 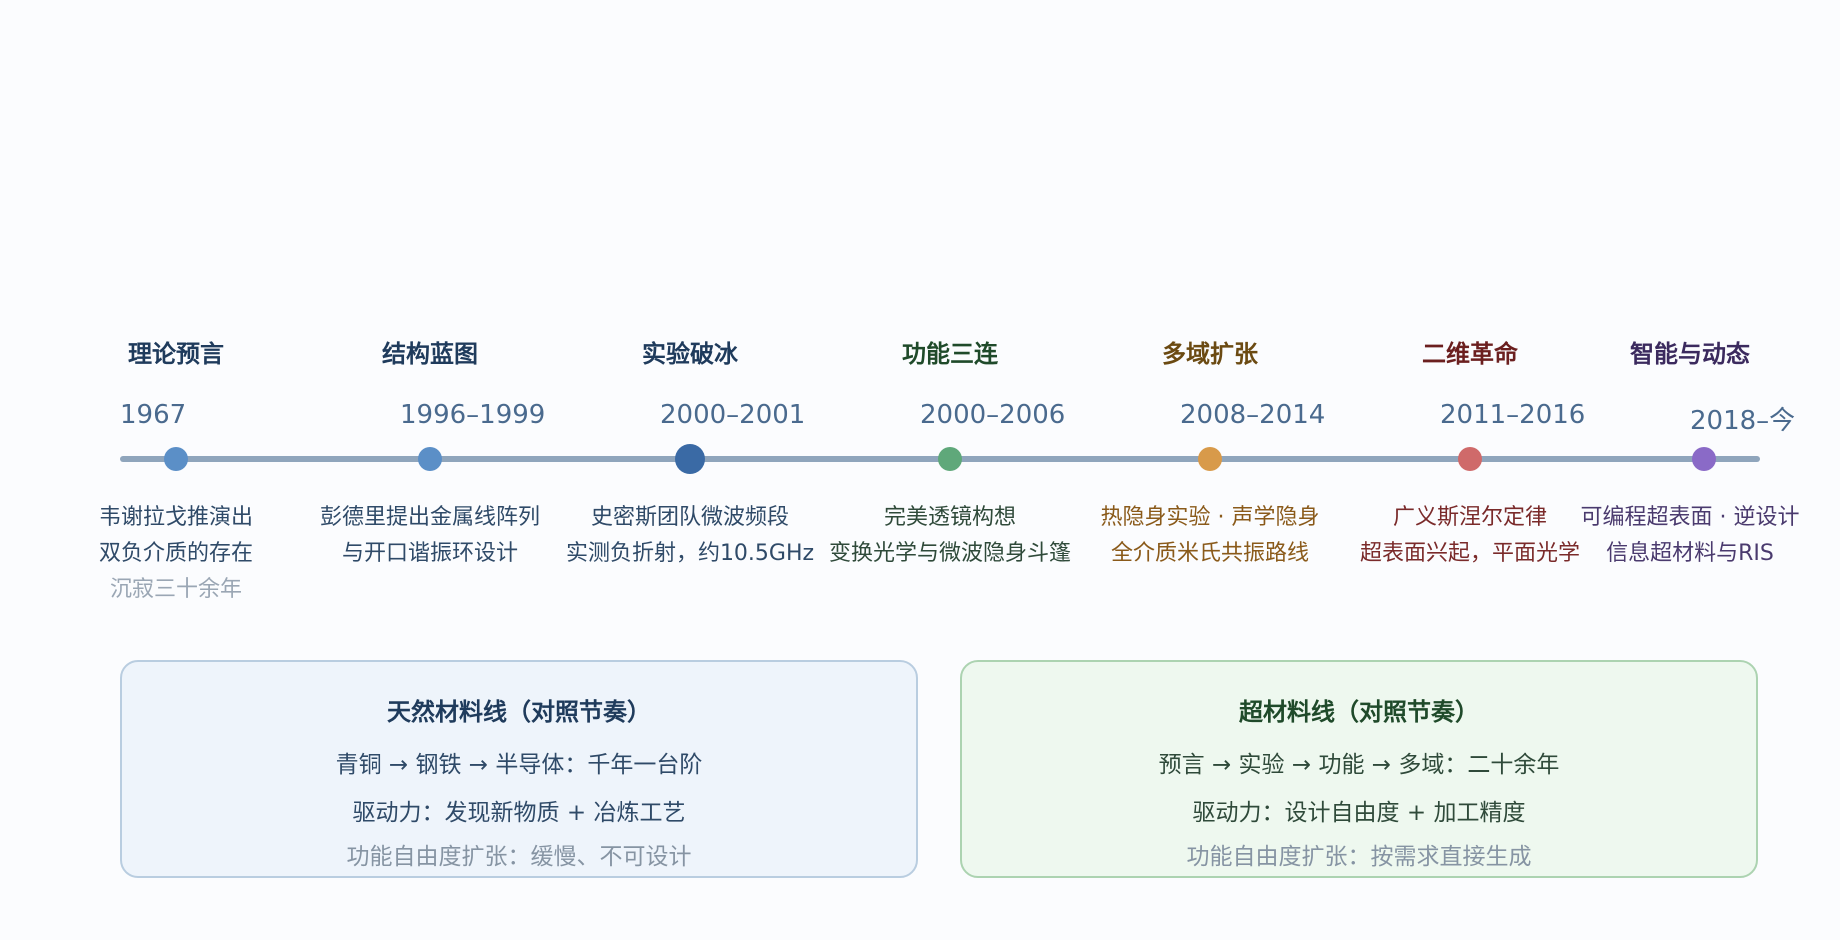 What do you see at coordinates (950, 354) in the screenshot?
I see `phase-title-4: 功能三连` at bounding box center [950, 354].